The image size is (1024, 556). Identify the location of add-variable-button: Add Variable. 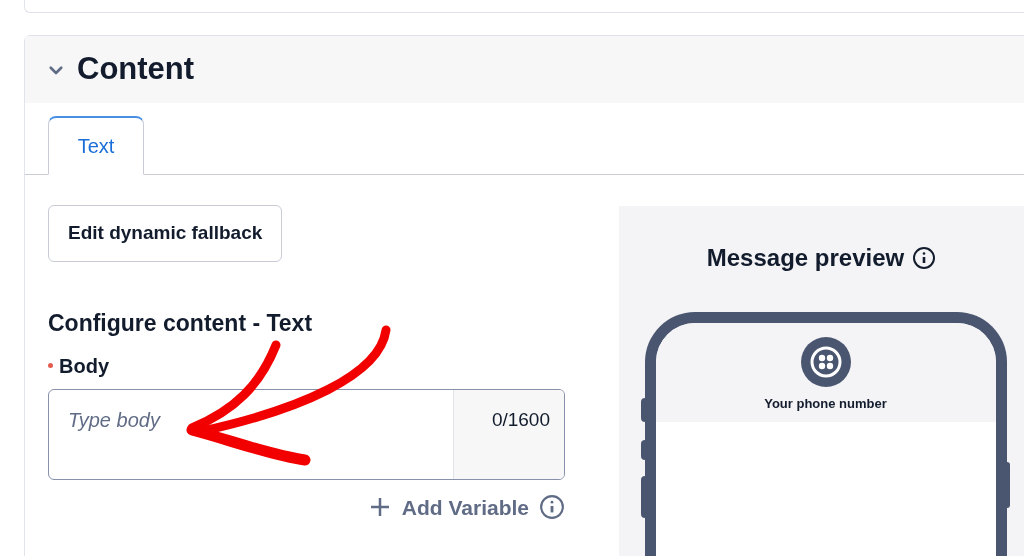
(449, 507).